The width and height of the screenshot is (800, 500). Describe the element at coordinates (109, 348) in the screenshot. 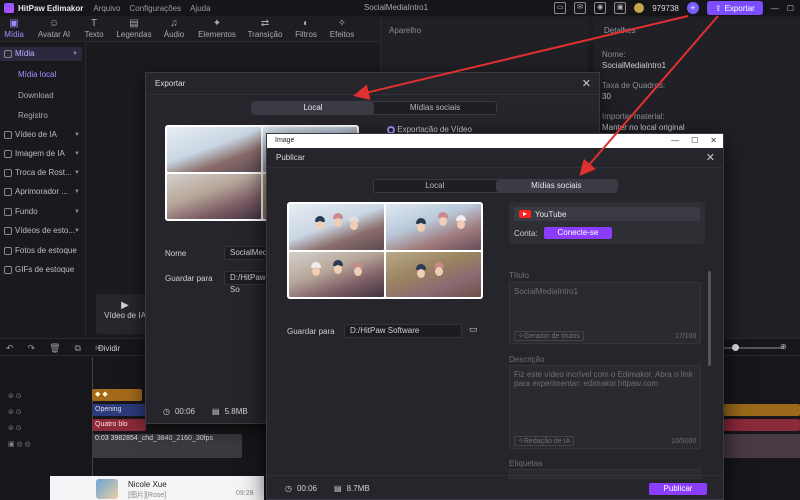

I see `split-label: Dividir` at that location.